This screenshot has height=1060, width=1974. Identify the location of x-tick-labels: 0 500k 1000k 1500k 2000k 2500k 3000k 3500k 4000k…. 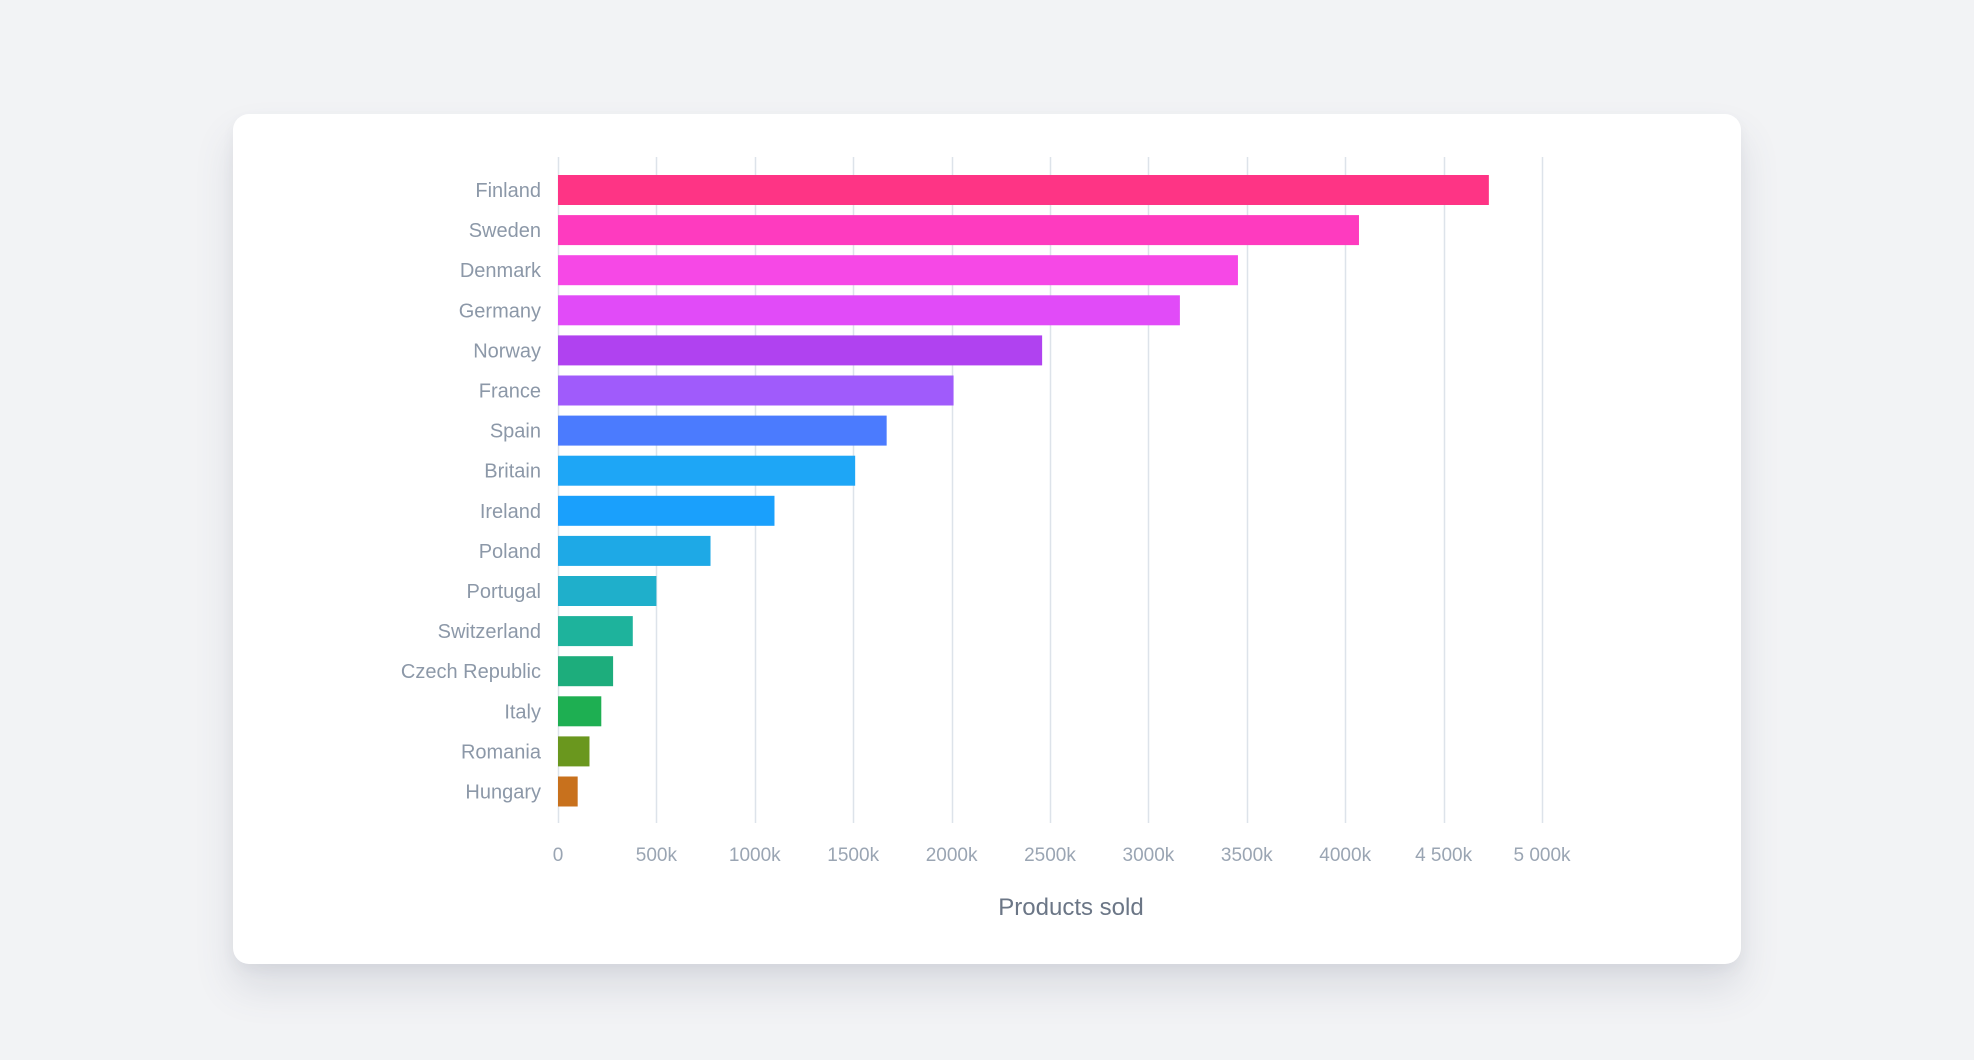
(1062, 855).